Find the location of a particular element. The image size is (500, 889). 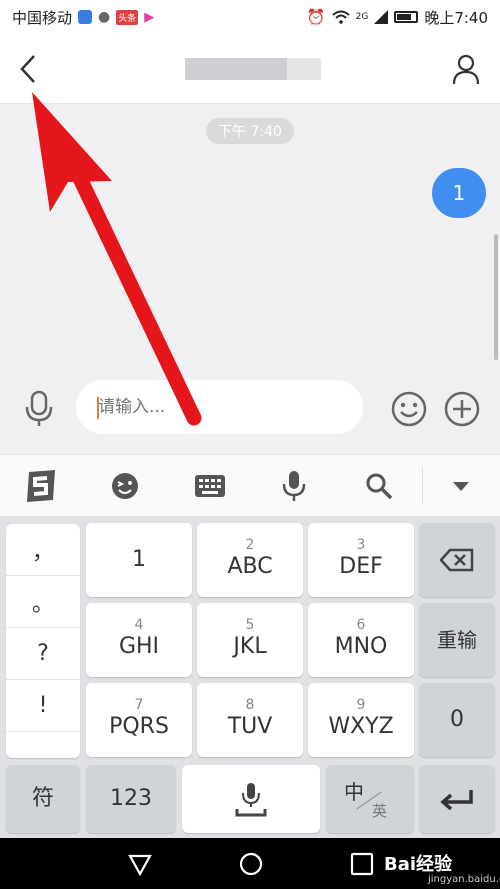

key-6: 6 MNO is located at coordinates (361, 640).